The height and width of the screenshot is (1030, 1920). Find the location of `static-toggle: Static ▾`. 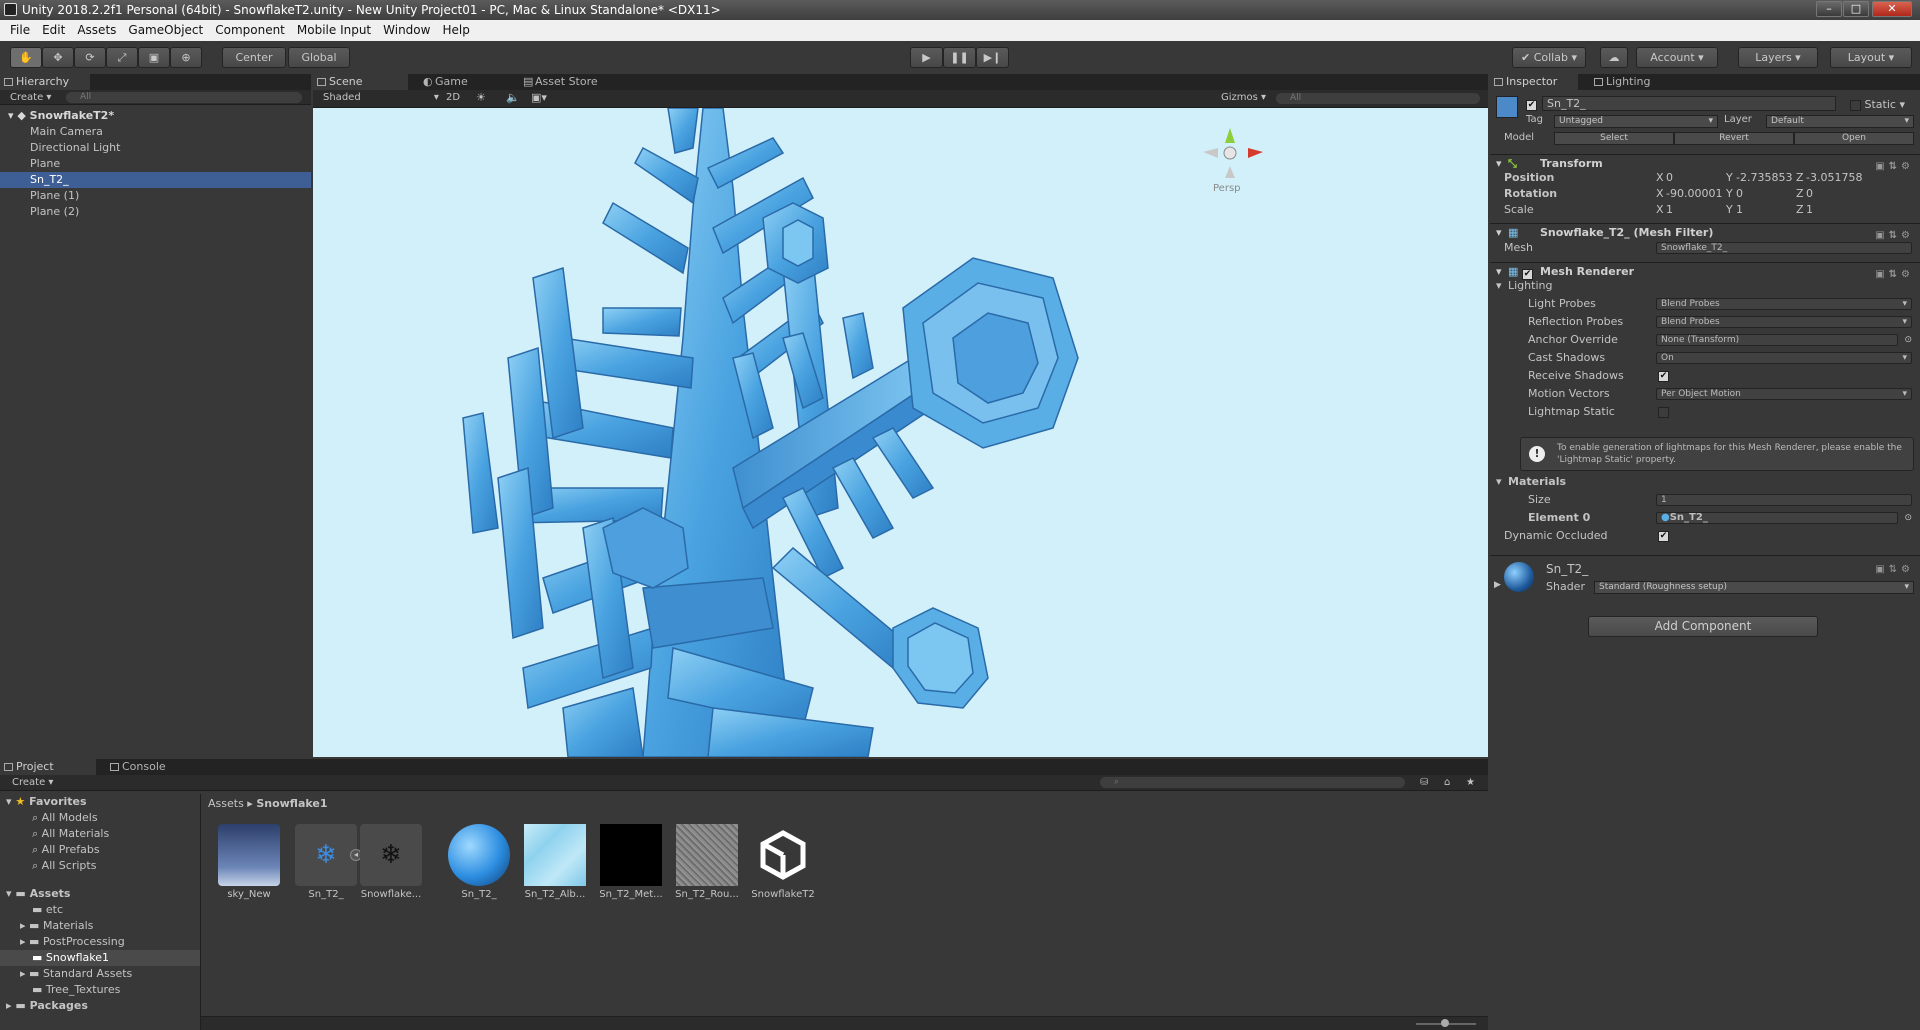

static-toggle: Static ▾ is located at coordinates (1877, 104).